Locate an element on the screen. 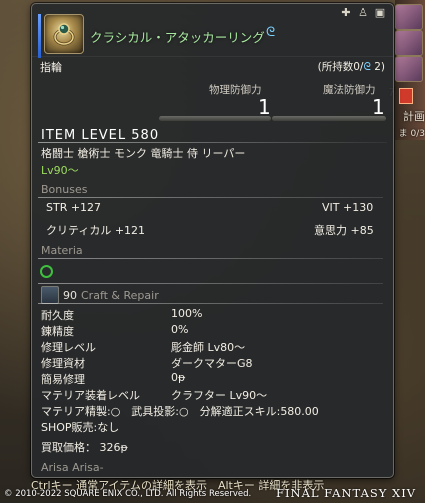  rarity-bar is located at coordinates (39, 36).